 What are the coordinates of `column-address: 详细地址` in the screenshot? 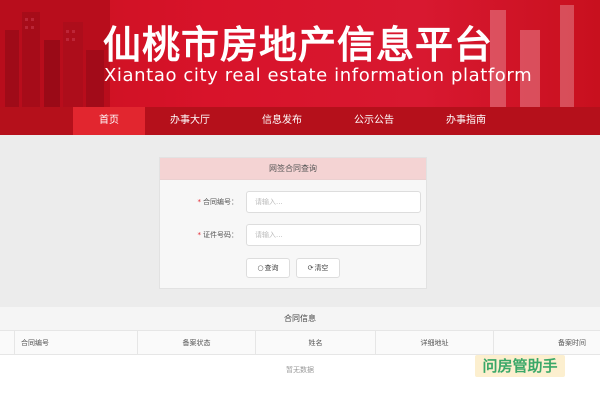 It's located at (434, 343).